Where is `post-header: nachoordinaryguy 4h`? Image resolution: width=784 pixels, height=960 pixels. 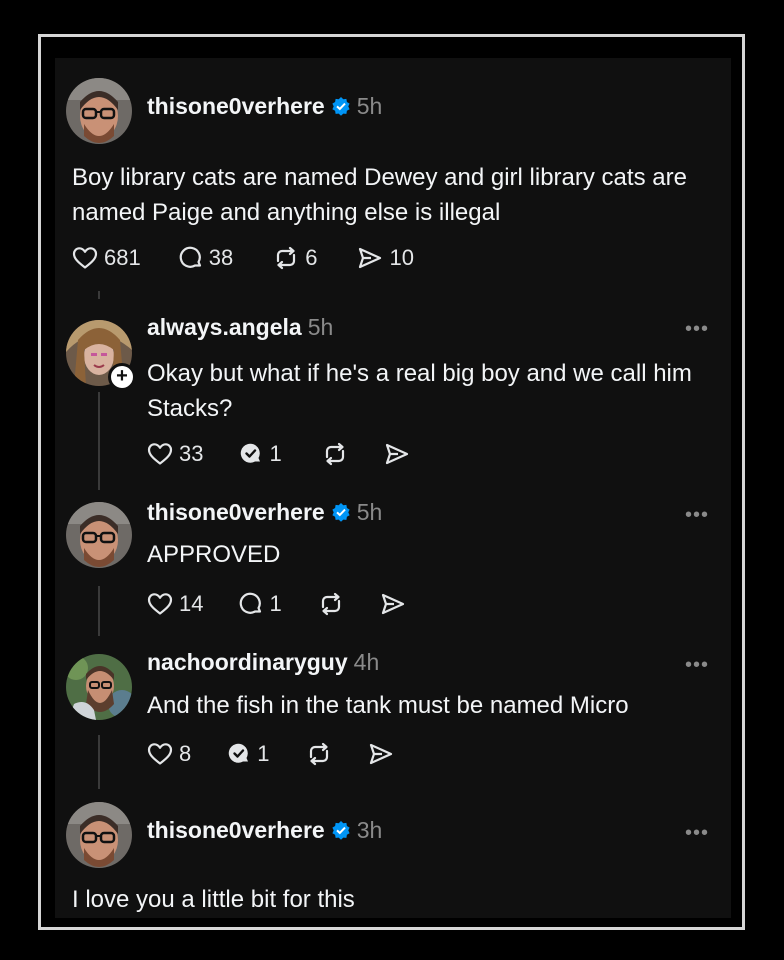
post-header: nachoordinaryguy 4h is located at coordinates (263, 662).